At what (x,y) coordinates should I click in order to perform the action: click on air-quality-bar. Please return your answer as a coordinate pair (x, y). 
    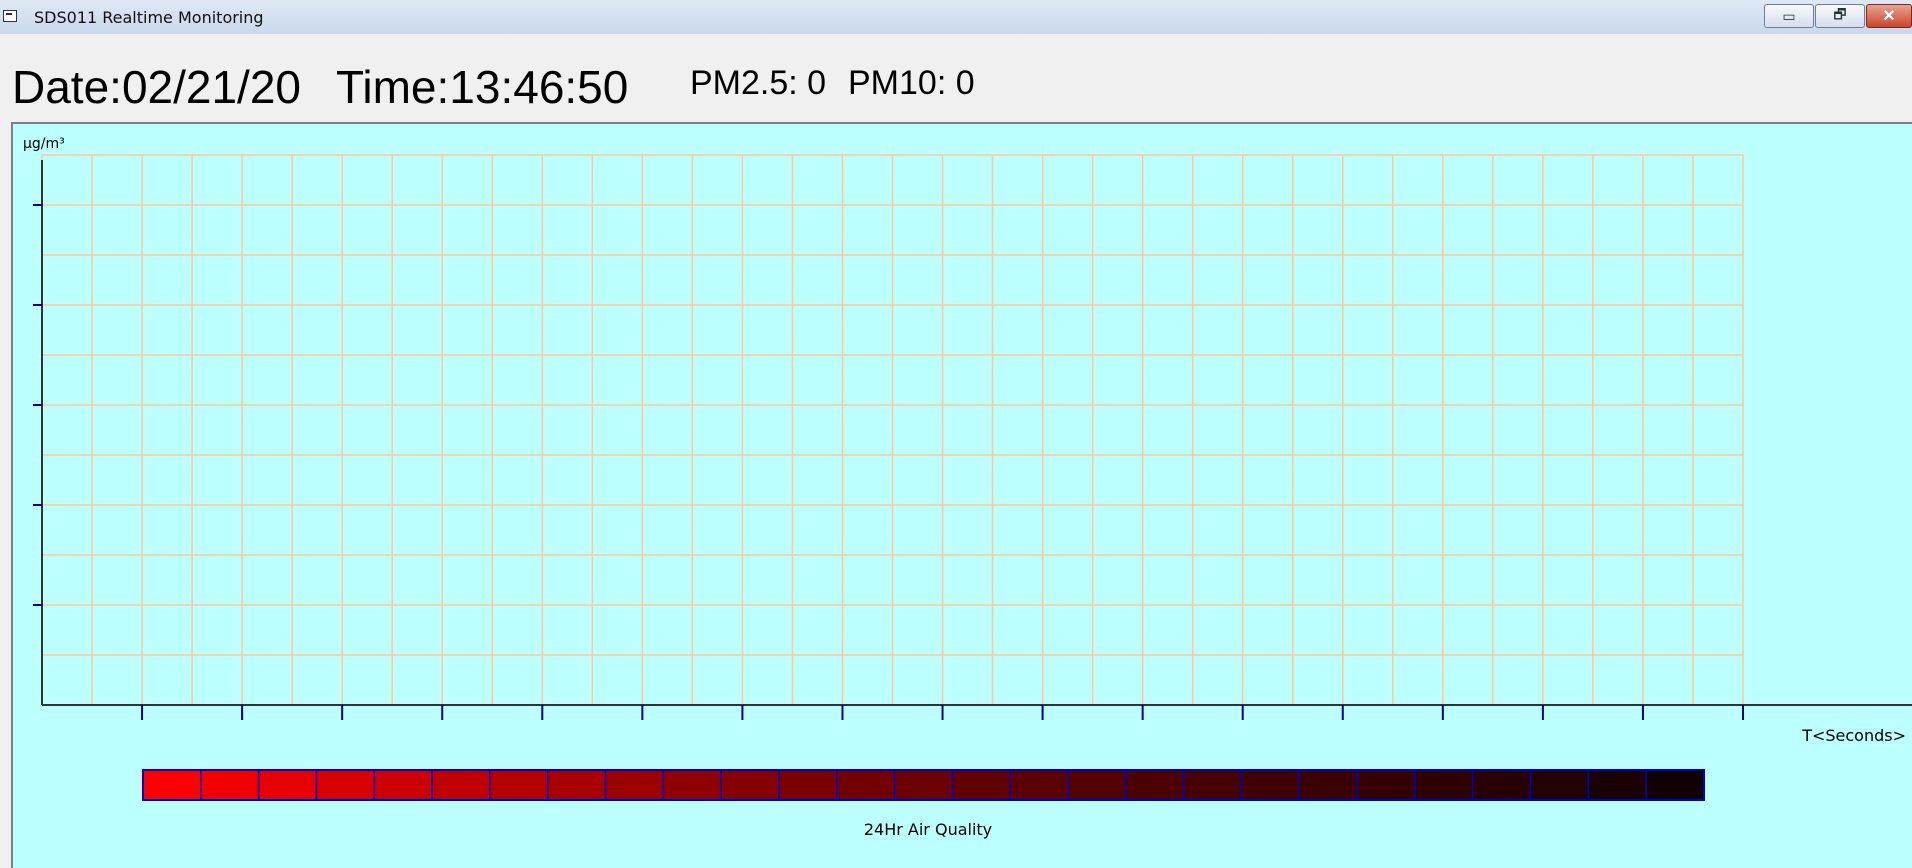
    Looking at the image, I should click on (923, 785).